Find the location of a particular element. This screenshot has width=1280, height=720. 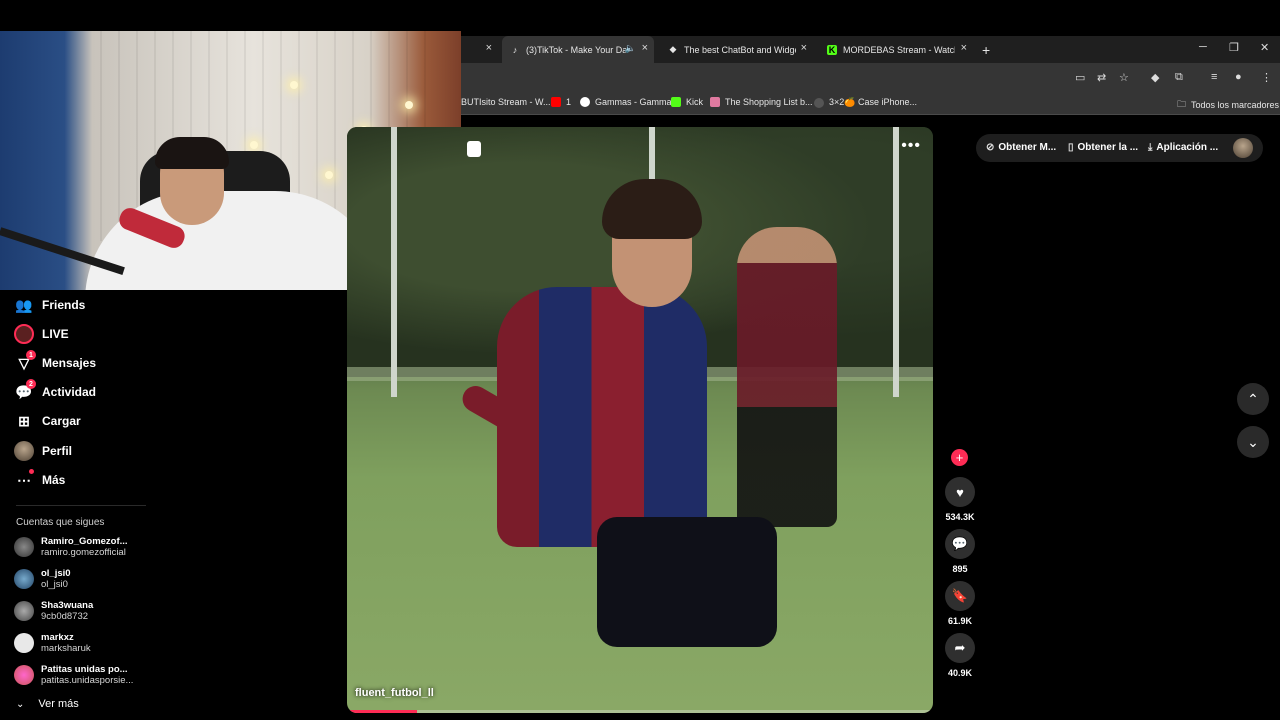

video-top-marker is located at coordinates (474, 149).